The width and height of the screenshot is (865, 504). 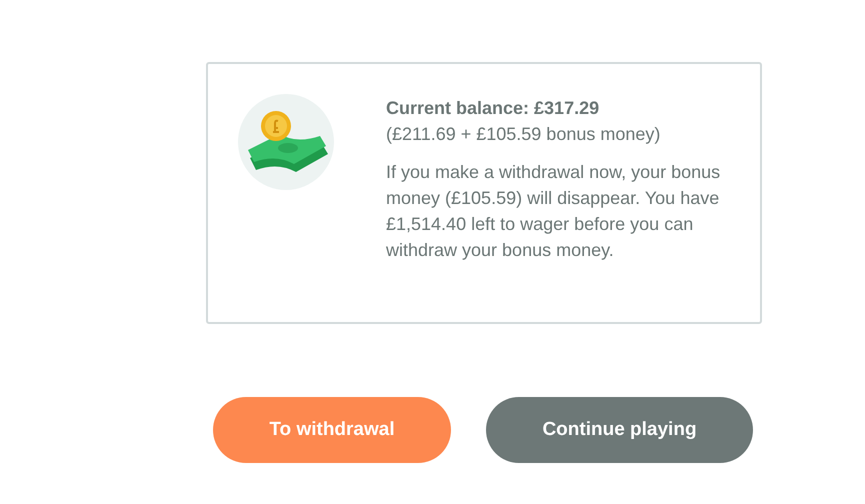 What do you see at coordinates (493, 108) in the screenshot?
I see `balance-title: Current balance: £317.29` at bounding box center [493, 108].